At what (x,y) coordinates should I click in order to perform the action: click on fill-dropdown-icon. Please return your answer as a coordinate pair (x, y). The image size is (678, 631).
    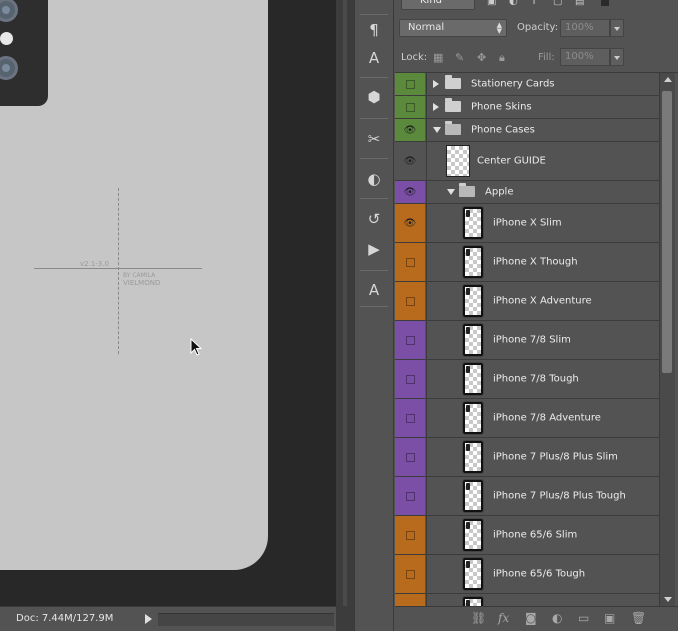
    Looking at the image, I should click on (617, 57).